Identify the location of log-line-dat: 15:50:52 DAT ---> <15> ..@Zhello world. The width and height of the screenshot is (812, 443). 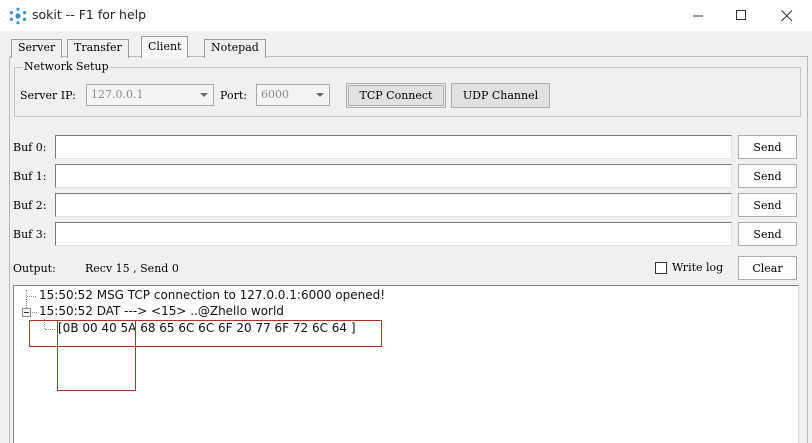
(161, 311).